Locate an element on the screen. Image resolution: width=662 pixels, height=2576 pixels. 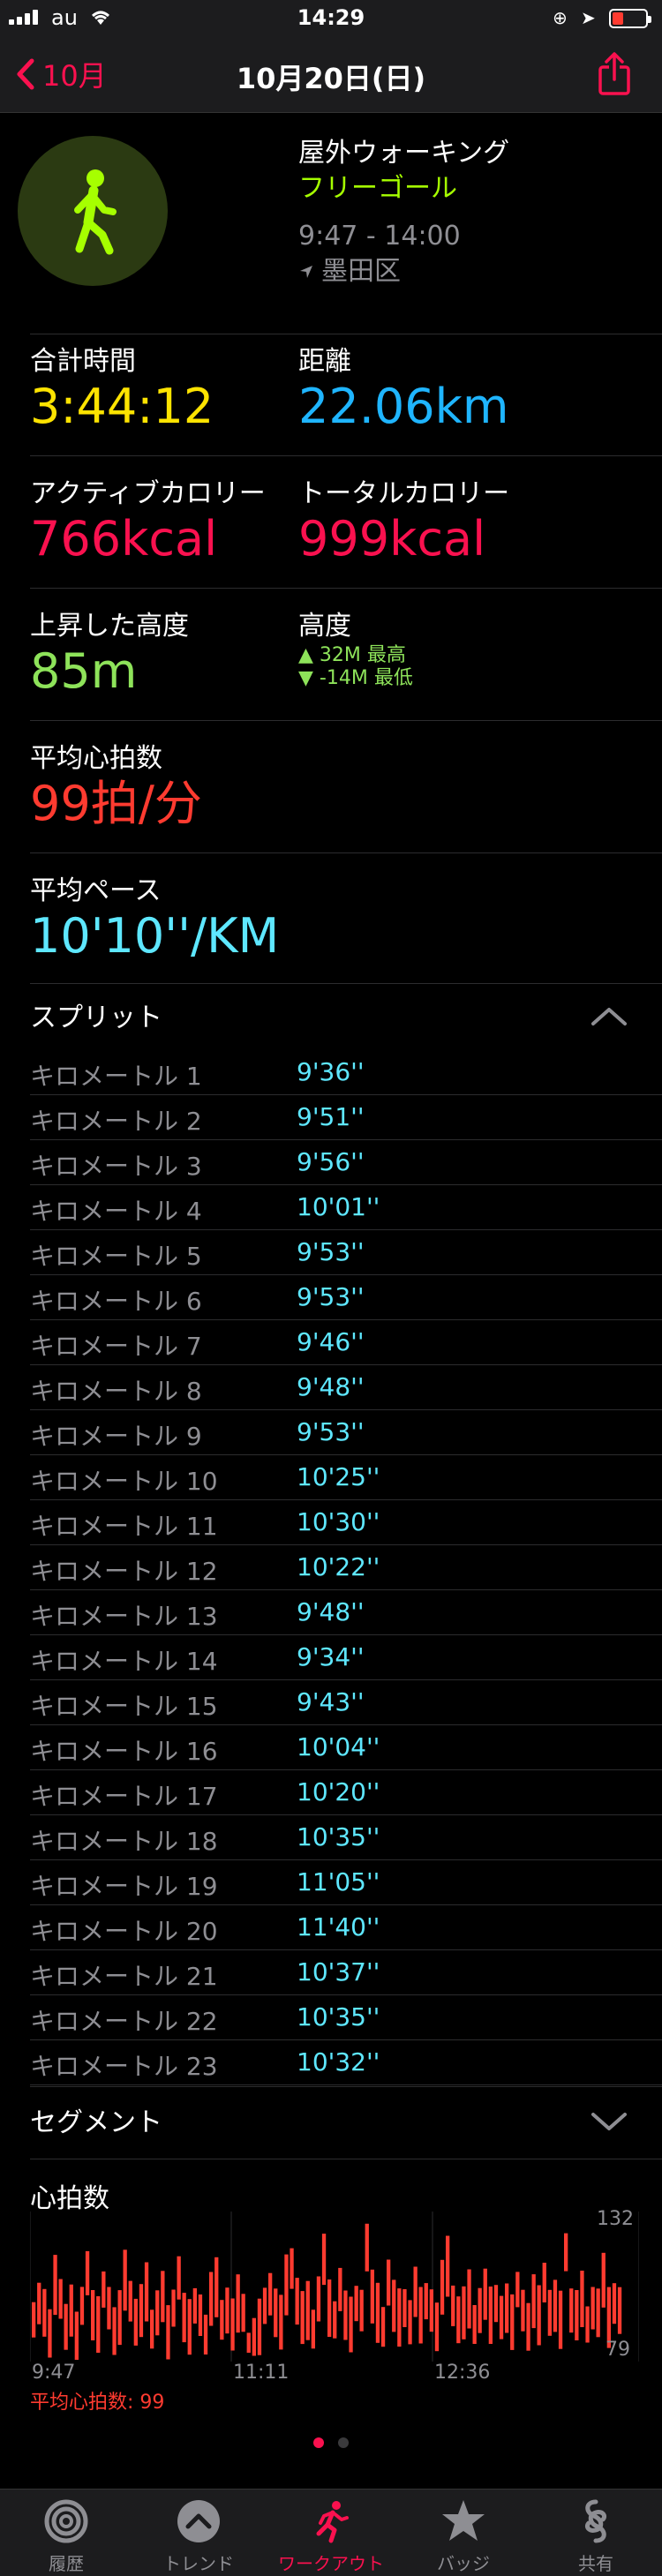
hr-average-label: 平均心拍数: 99 is located at coordinates (97, 2403).